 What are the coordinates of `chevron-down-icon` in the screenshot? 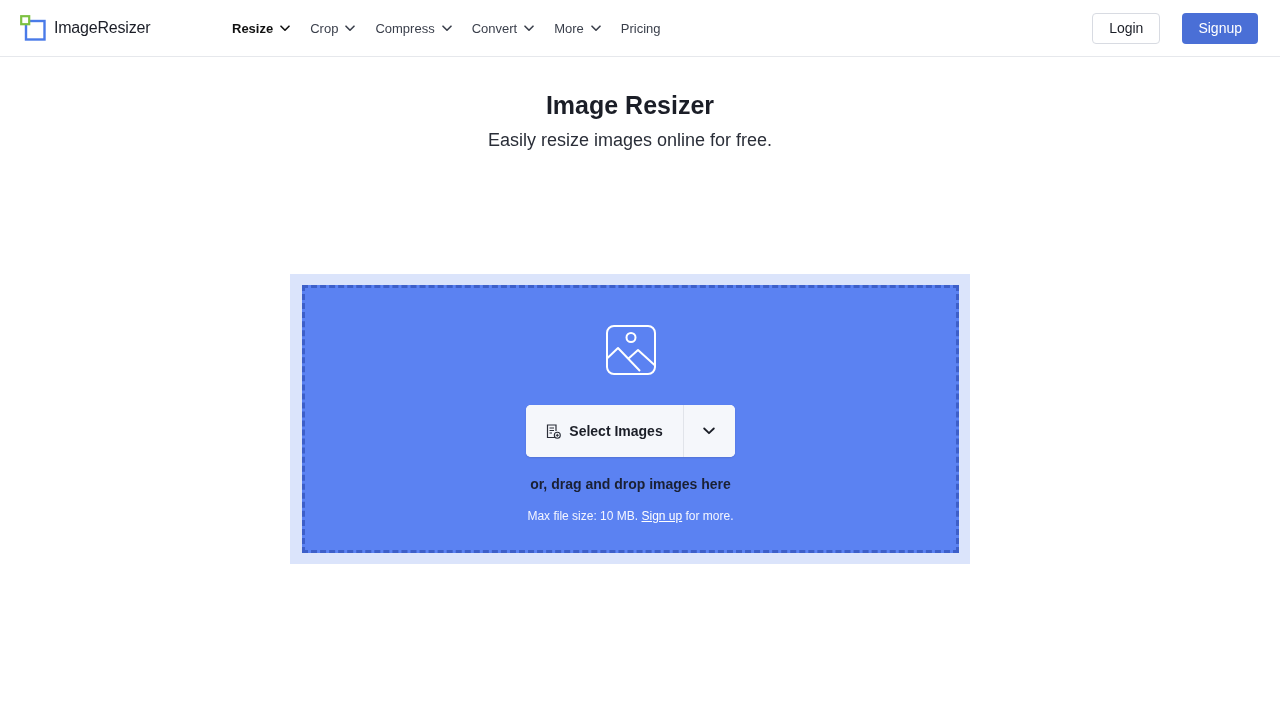 It's located at (709, 431).